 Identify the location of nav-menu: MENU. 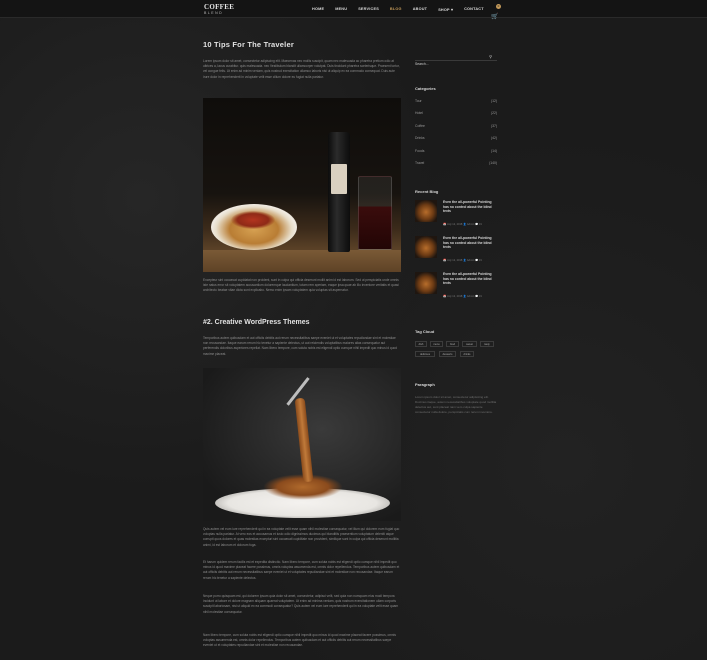
(341, 9).